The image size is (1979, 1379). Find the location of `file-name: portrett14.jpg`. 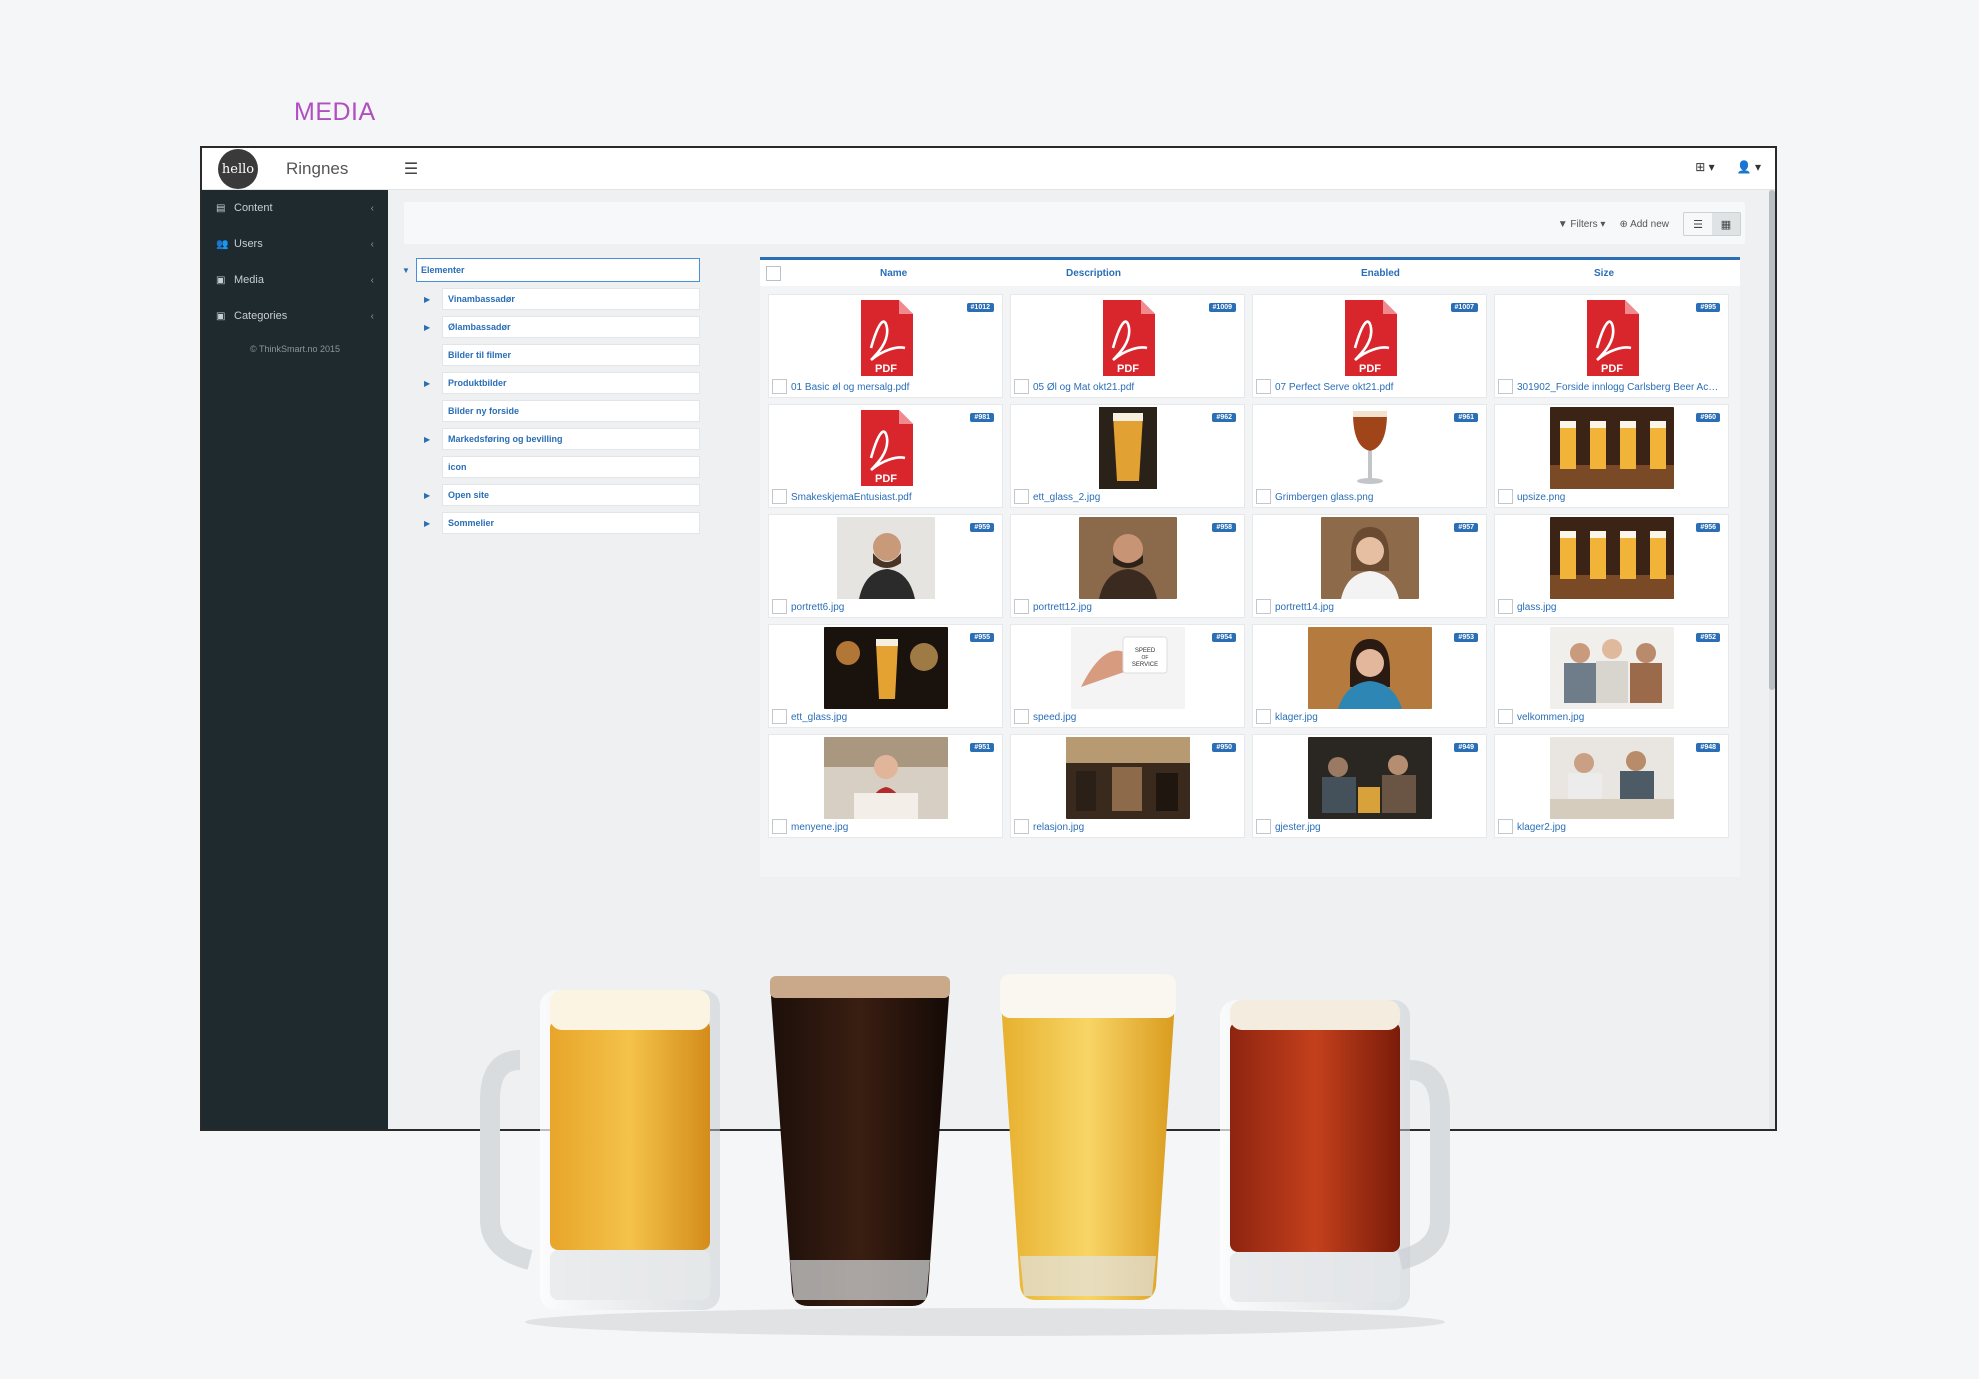

file-name: portrett14.jpg is located at coordinates (1377, 607).